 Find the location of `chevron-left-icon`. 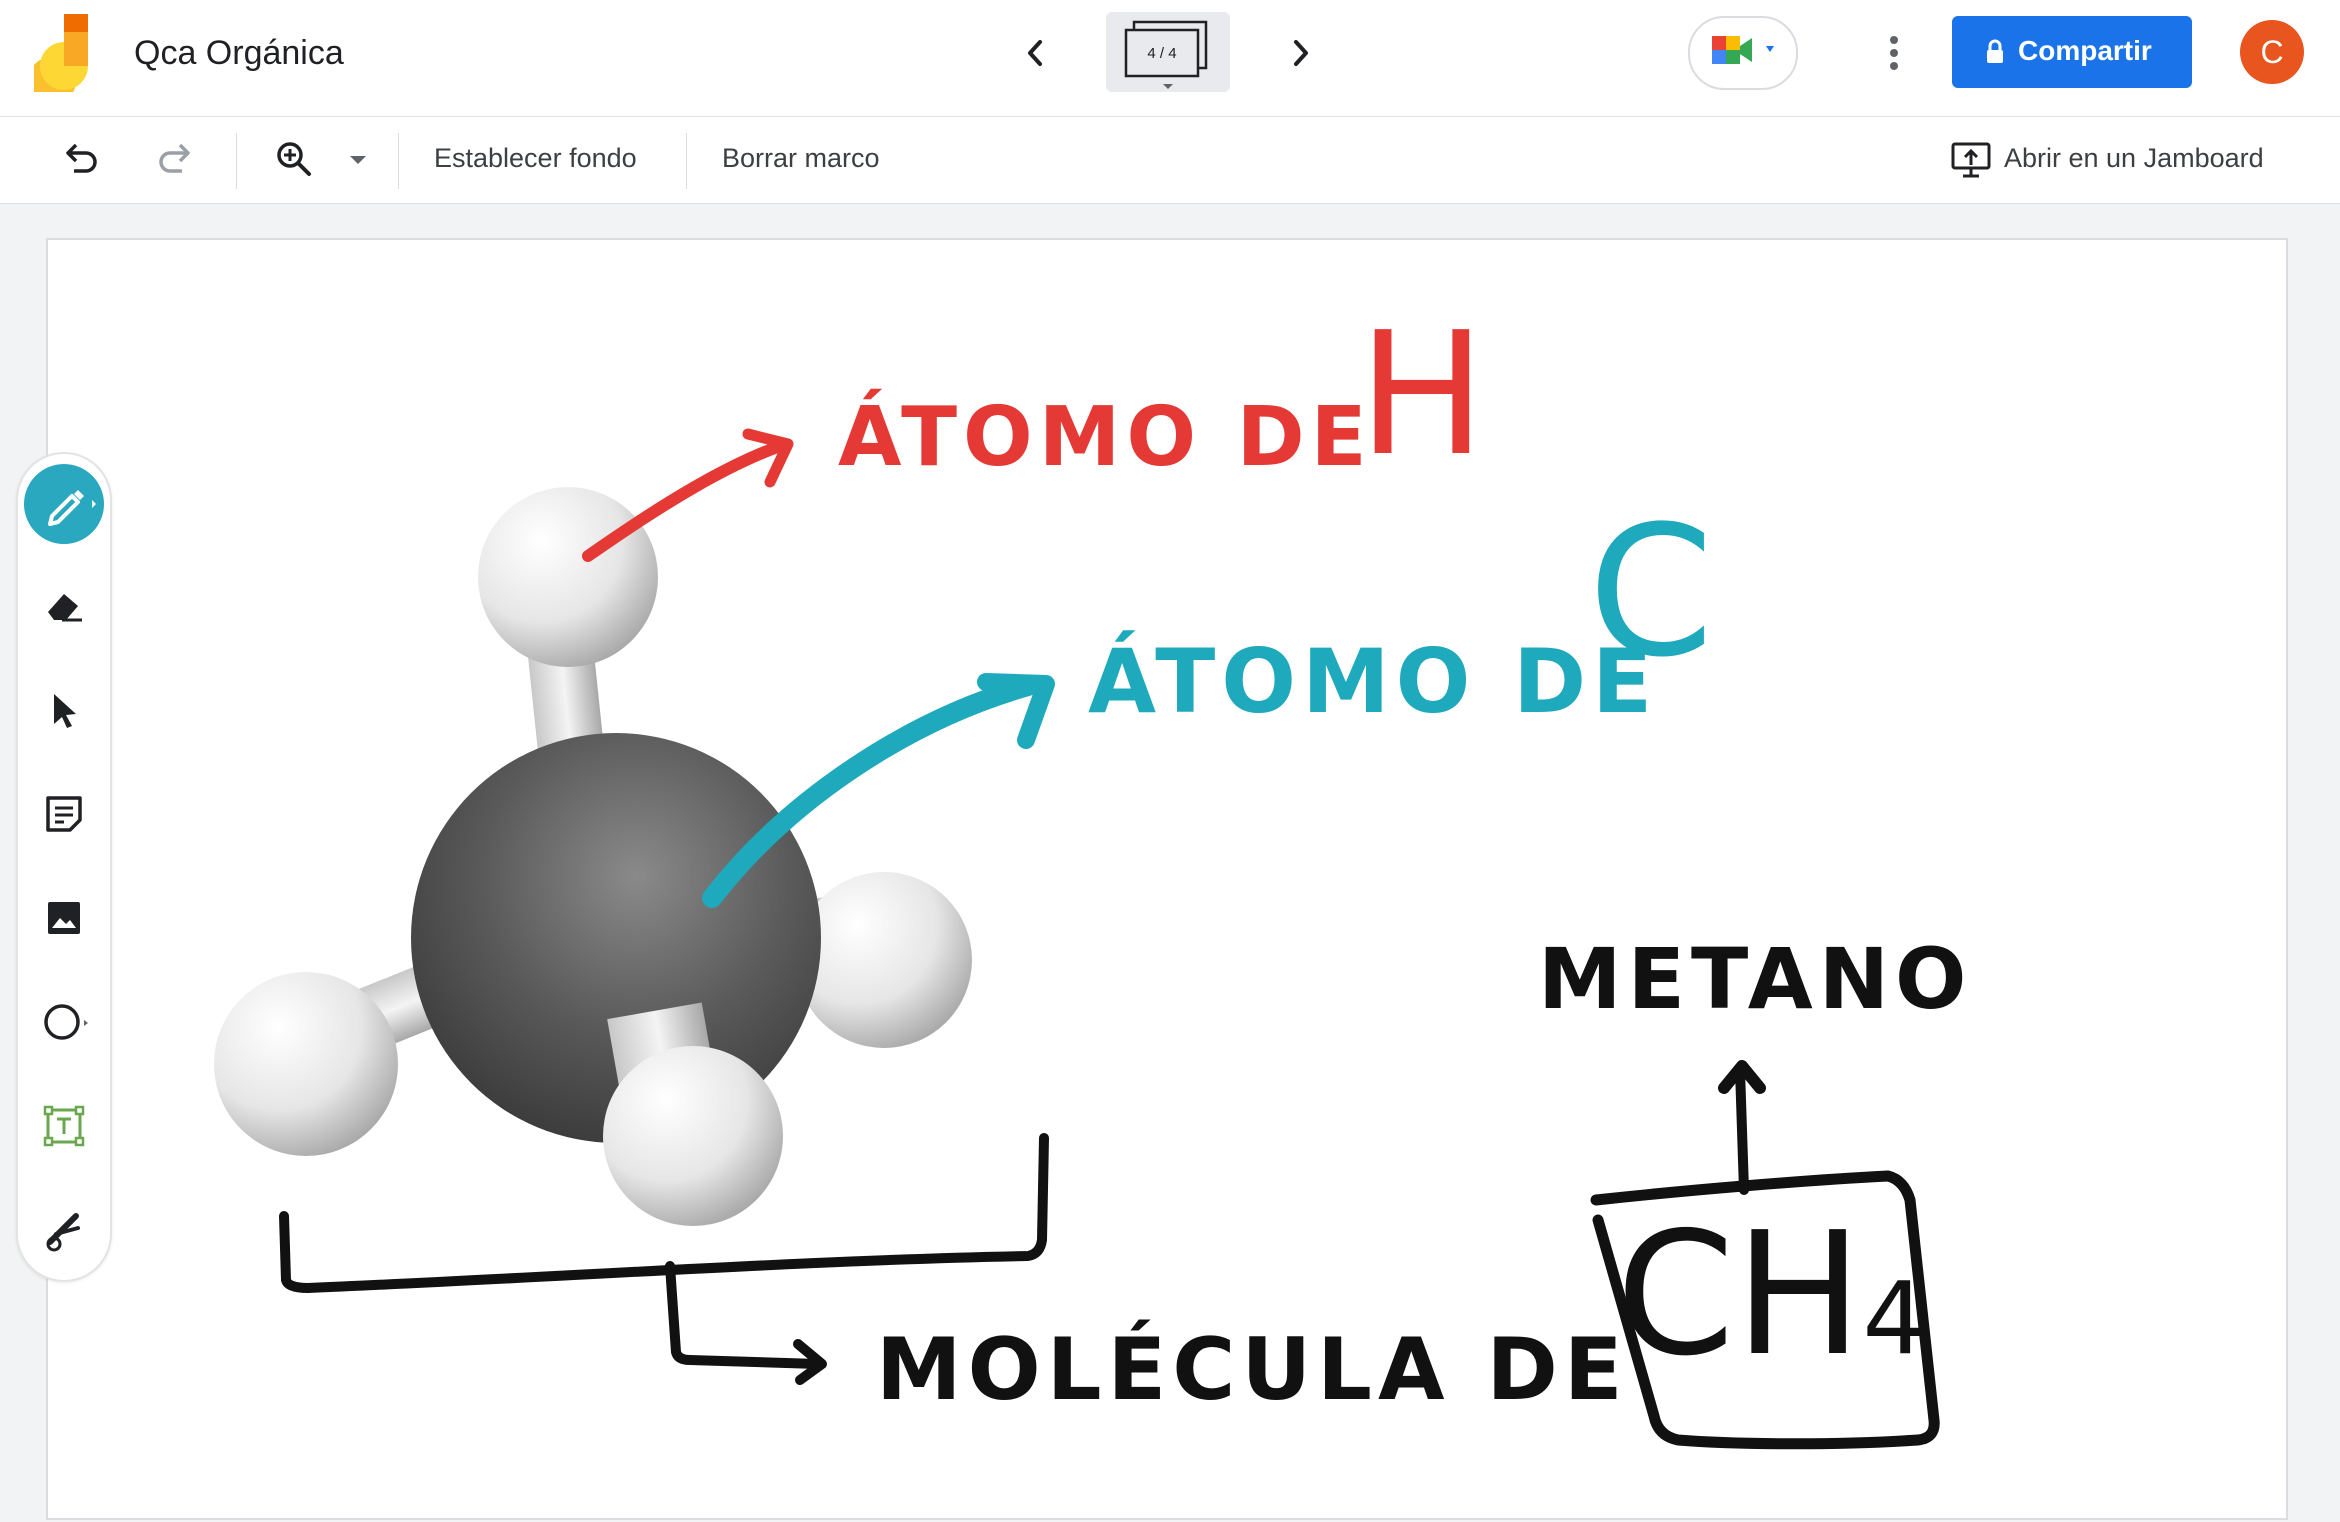

chevron-left-icon is located at coordinates (1035, 53).